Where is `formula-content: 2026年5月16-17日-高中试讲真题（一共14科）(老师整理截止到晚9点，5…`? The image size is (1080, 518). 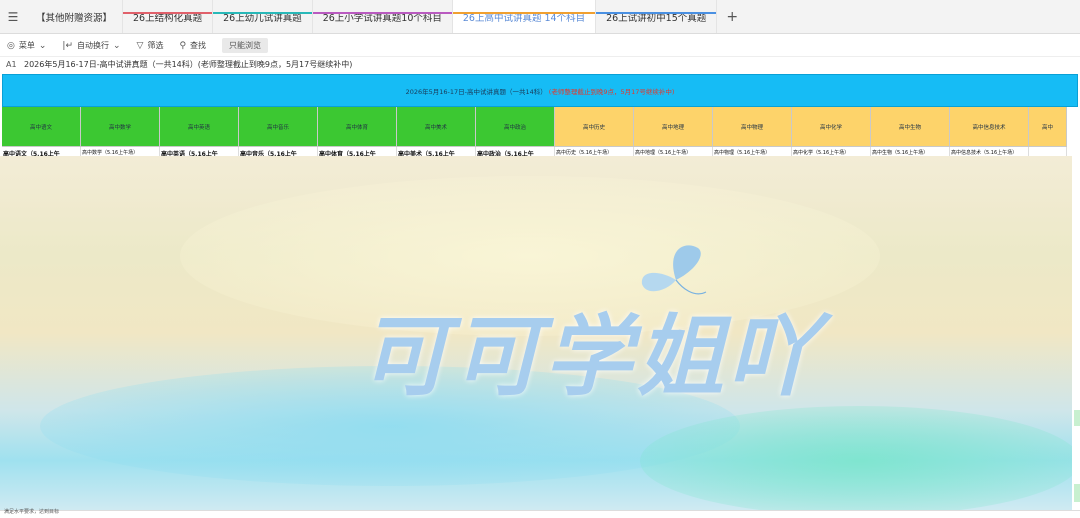 formula-content: 2026年5月16-17日-高中试讲真题（一共14科）(老师整理截止到晚9点，5… is located at coordinates (188, 64).